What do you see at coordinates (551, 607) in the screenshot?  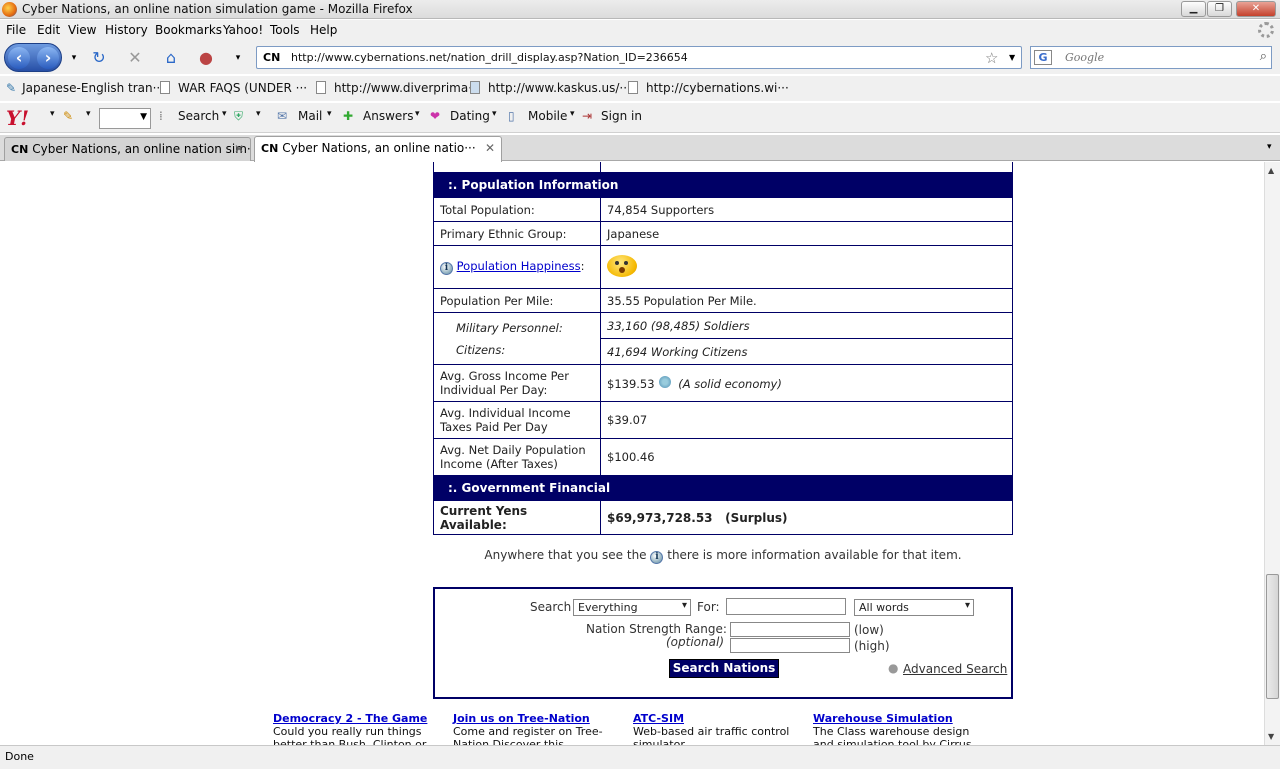 I see `search-label: Search` at bounding box center [551, 607].